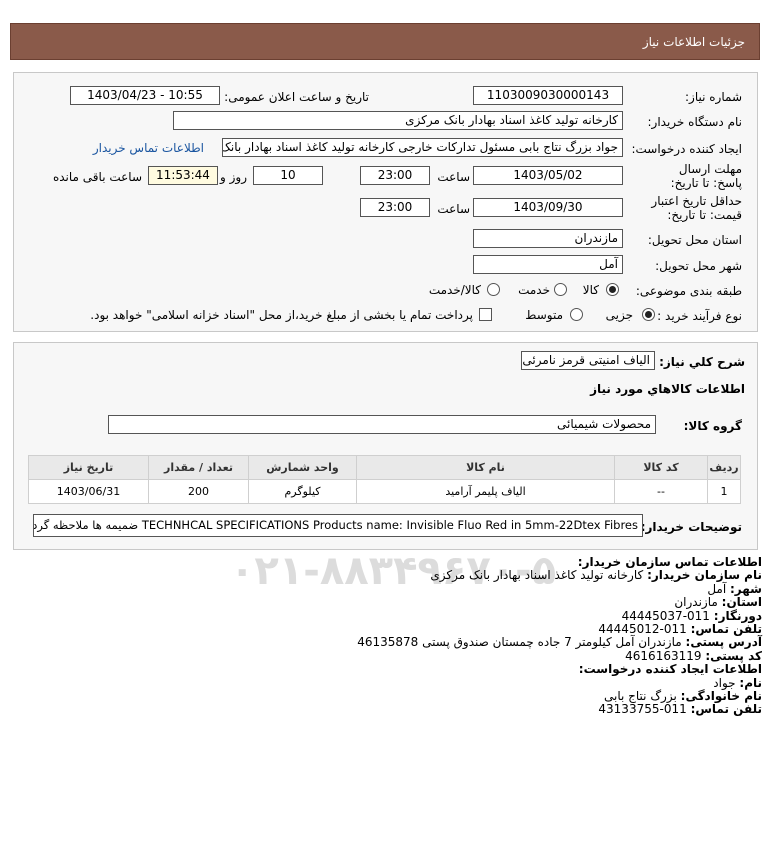  What do you see at coordinates (385, 41) in the screenshot?
I see `page-header: جزئیات اطلاعات نیاز` at bounding box center [385, 41].